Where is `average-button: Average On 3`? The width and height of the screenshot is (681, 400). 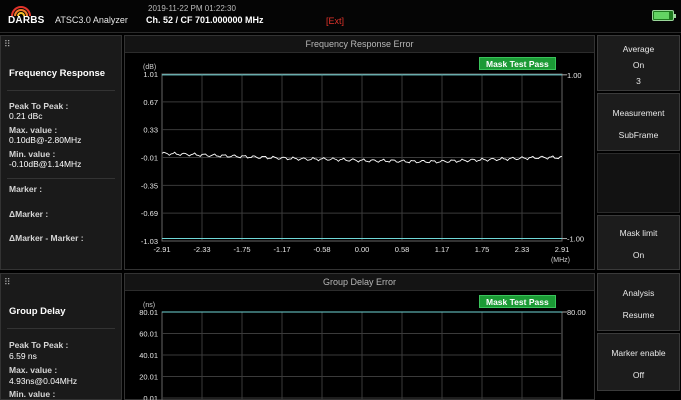 average-button: Average On 3 is located at coordinates (638, 63).